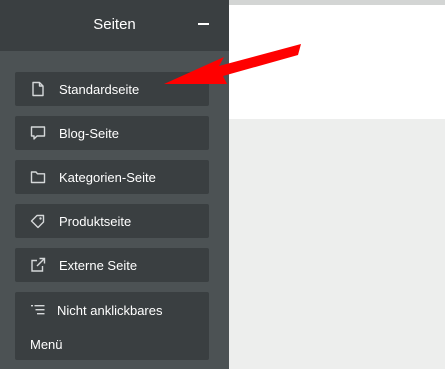 This screenshot has width=445, height=369. I want to click on page-icon, so click(38, 89).